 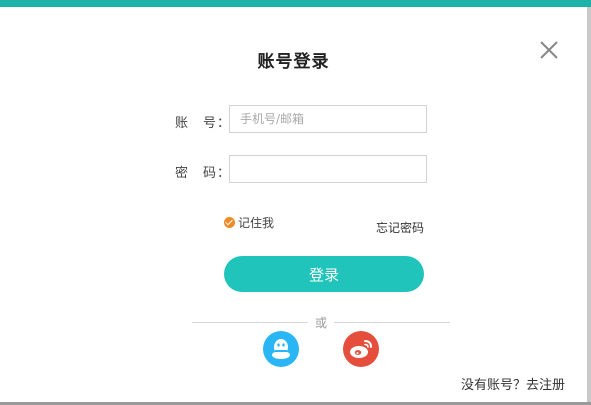 I want to click on divider-text: 或, so click(x=321, y=322).